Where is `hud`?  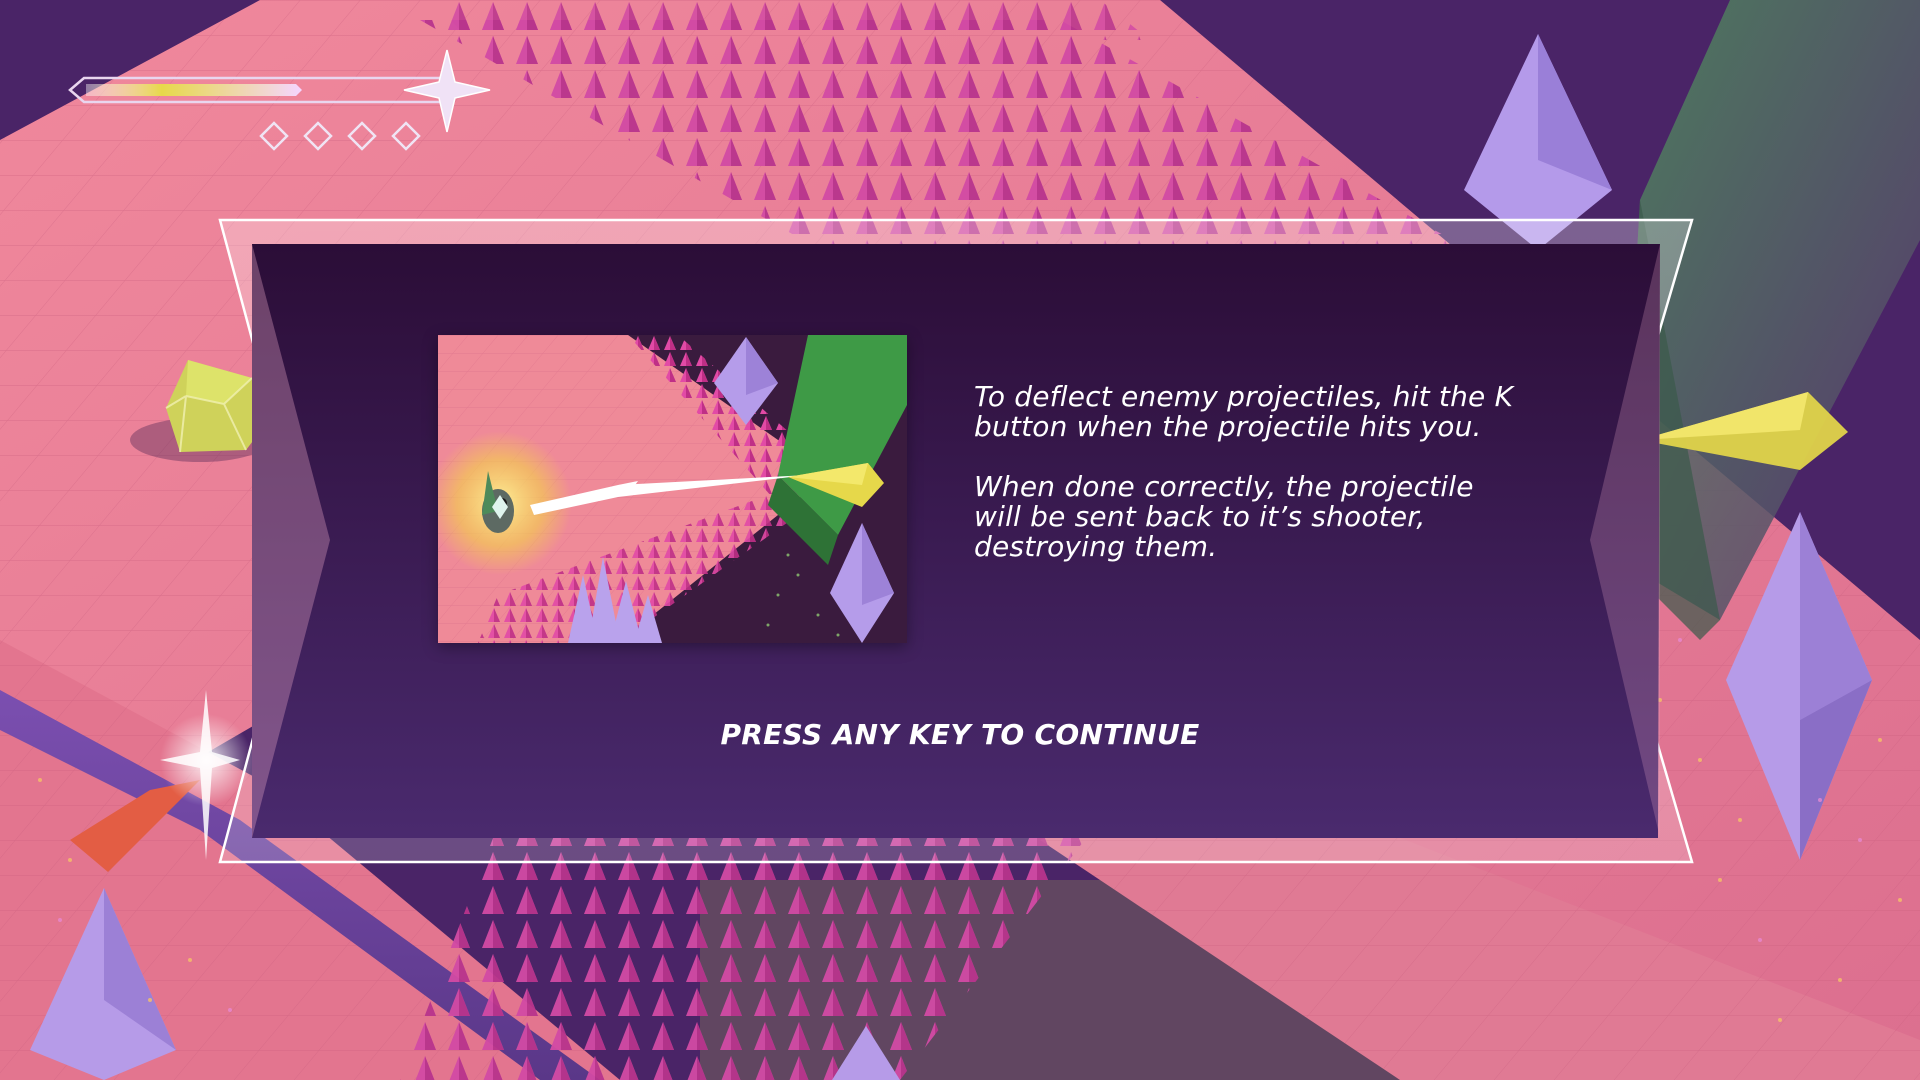 hud is located at coordinates (280, 100).